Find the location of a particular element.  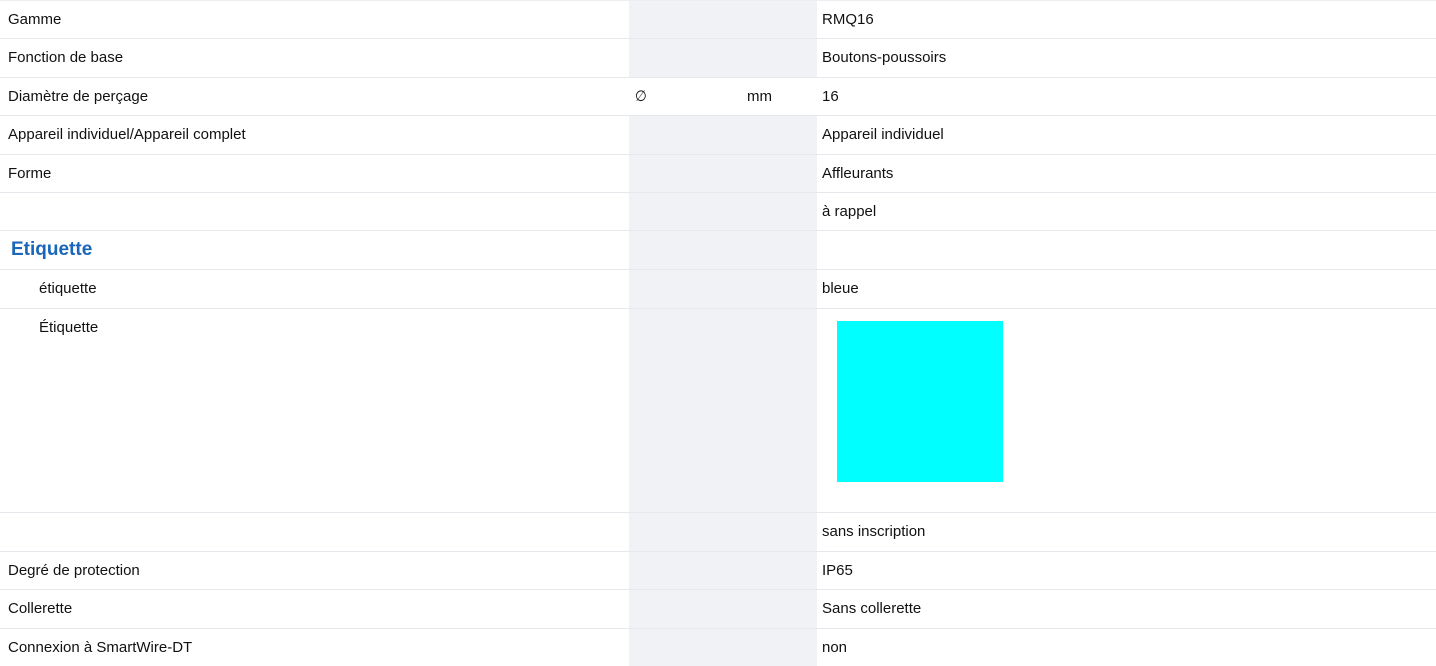

spec-value: Affleurants is located at coordinates (1126, 174).